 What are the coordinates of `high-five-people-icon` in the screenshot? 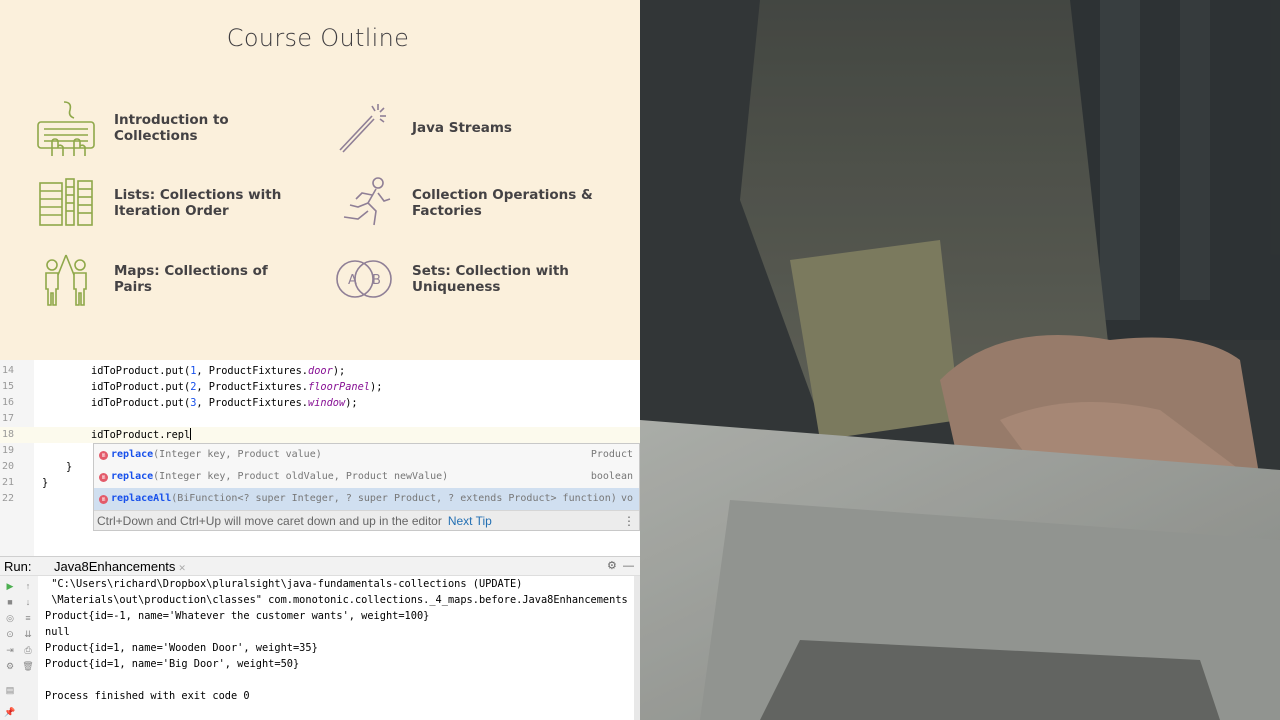 It's located at (66, 279).